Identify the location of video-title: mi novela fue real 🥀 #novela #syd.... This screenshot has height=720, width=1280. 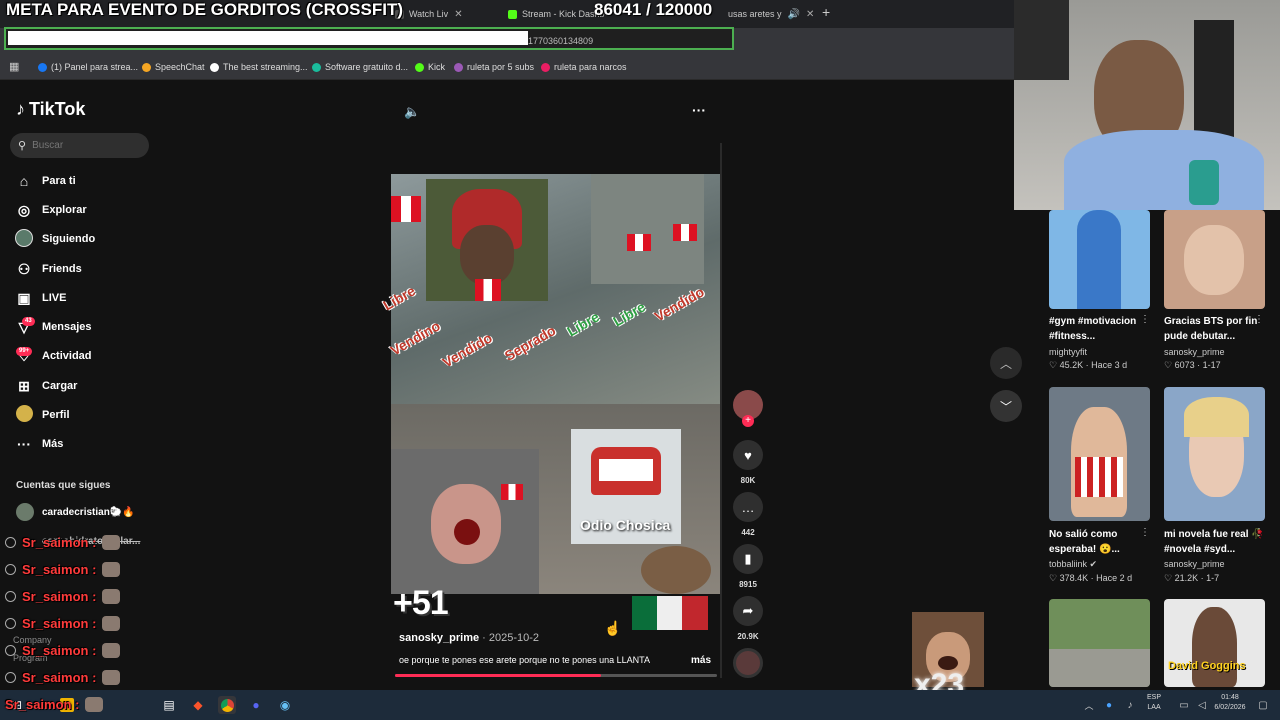
(1214, 542).